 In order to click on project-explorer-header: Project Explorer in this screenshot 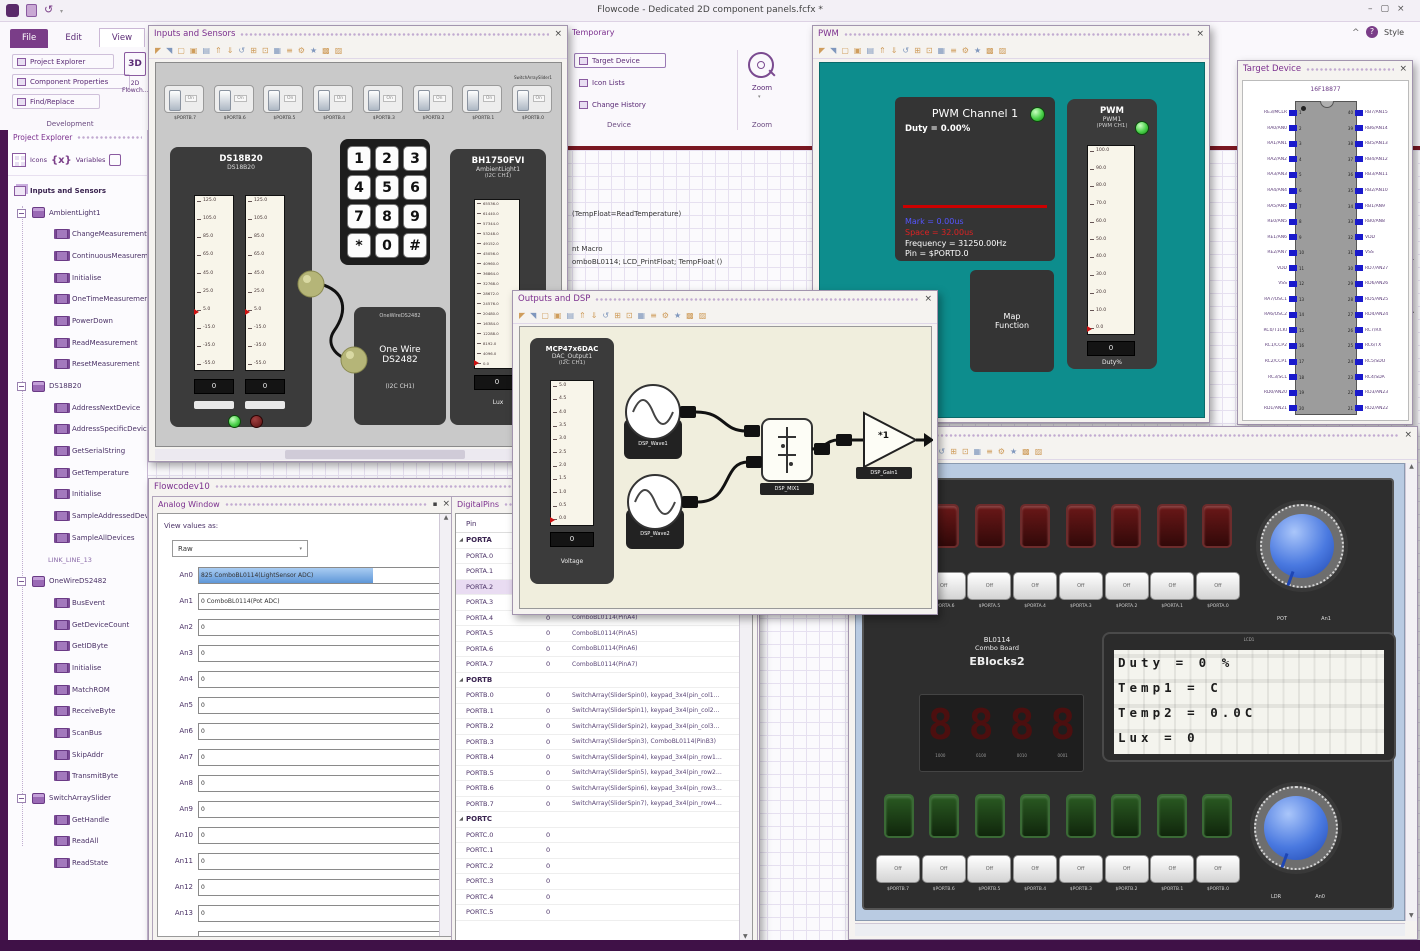, I will do `click(77, 137)`.